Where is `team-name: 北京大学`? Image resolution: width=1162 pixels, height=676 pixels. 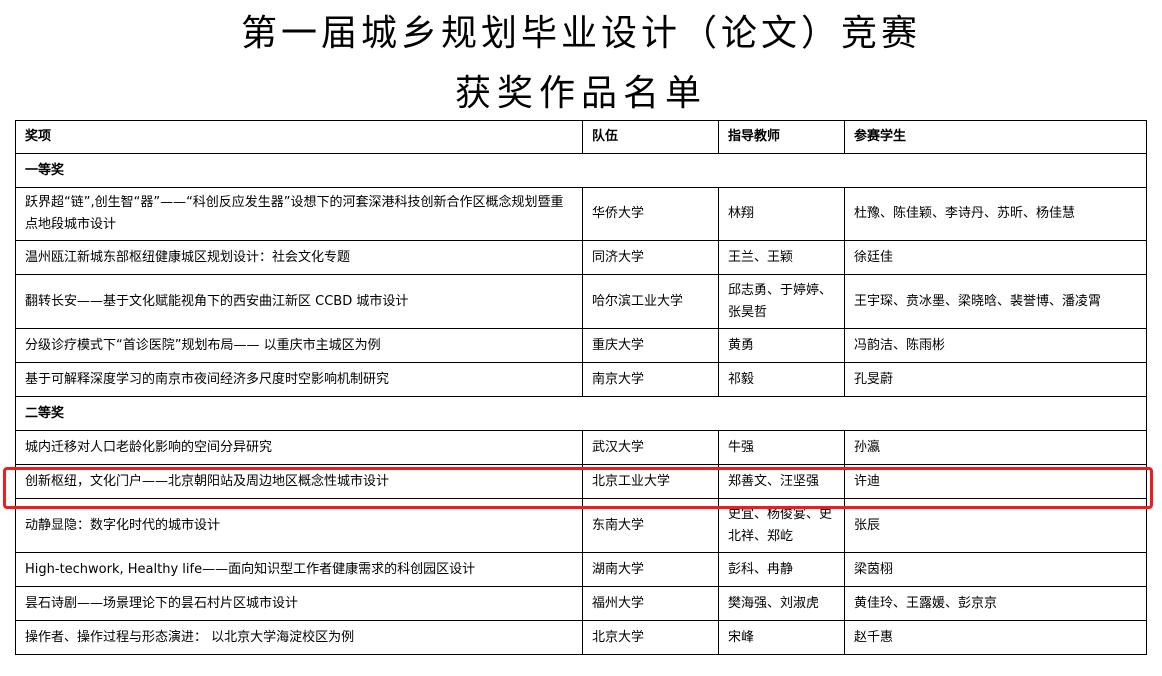
team-name: 北京大学 is located at coordinates (650, 637).